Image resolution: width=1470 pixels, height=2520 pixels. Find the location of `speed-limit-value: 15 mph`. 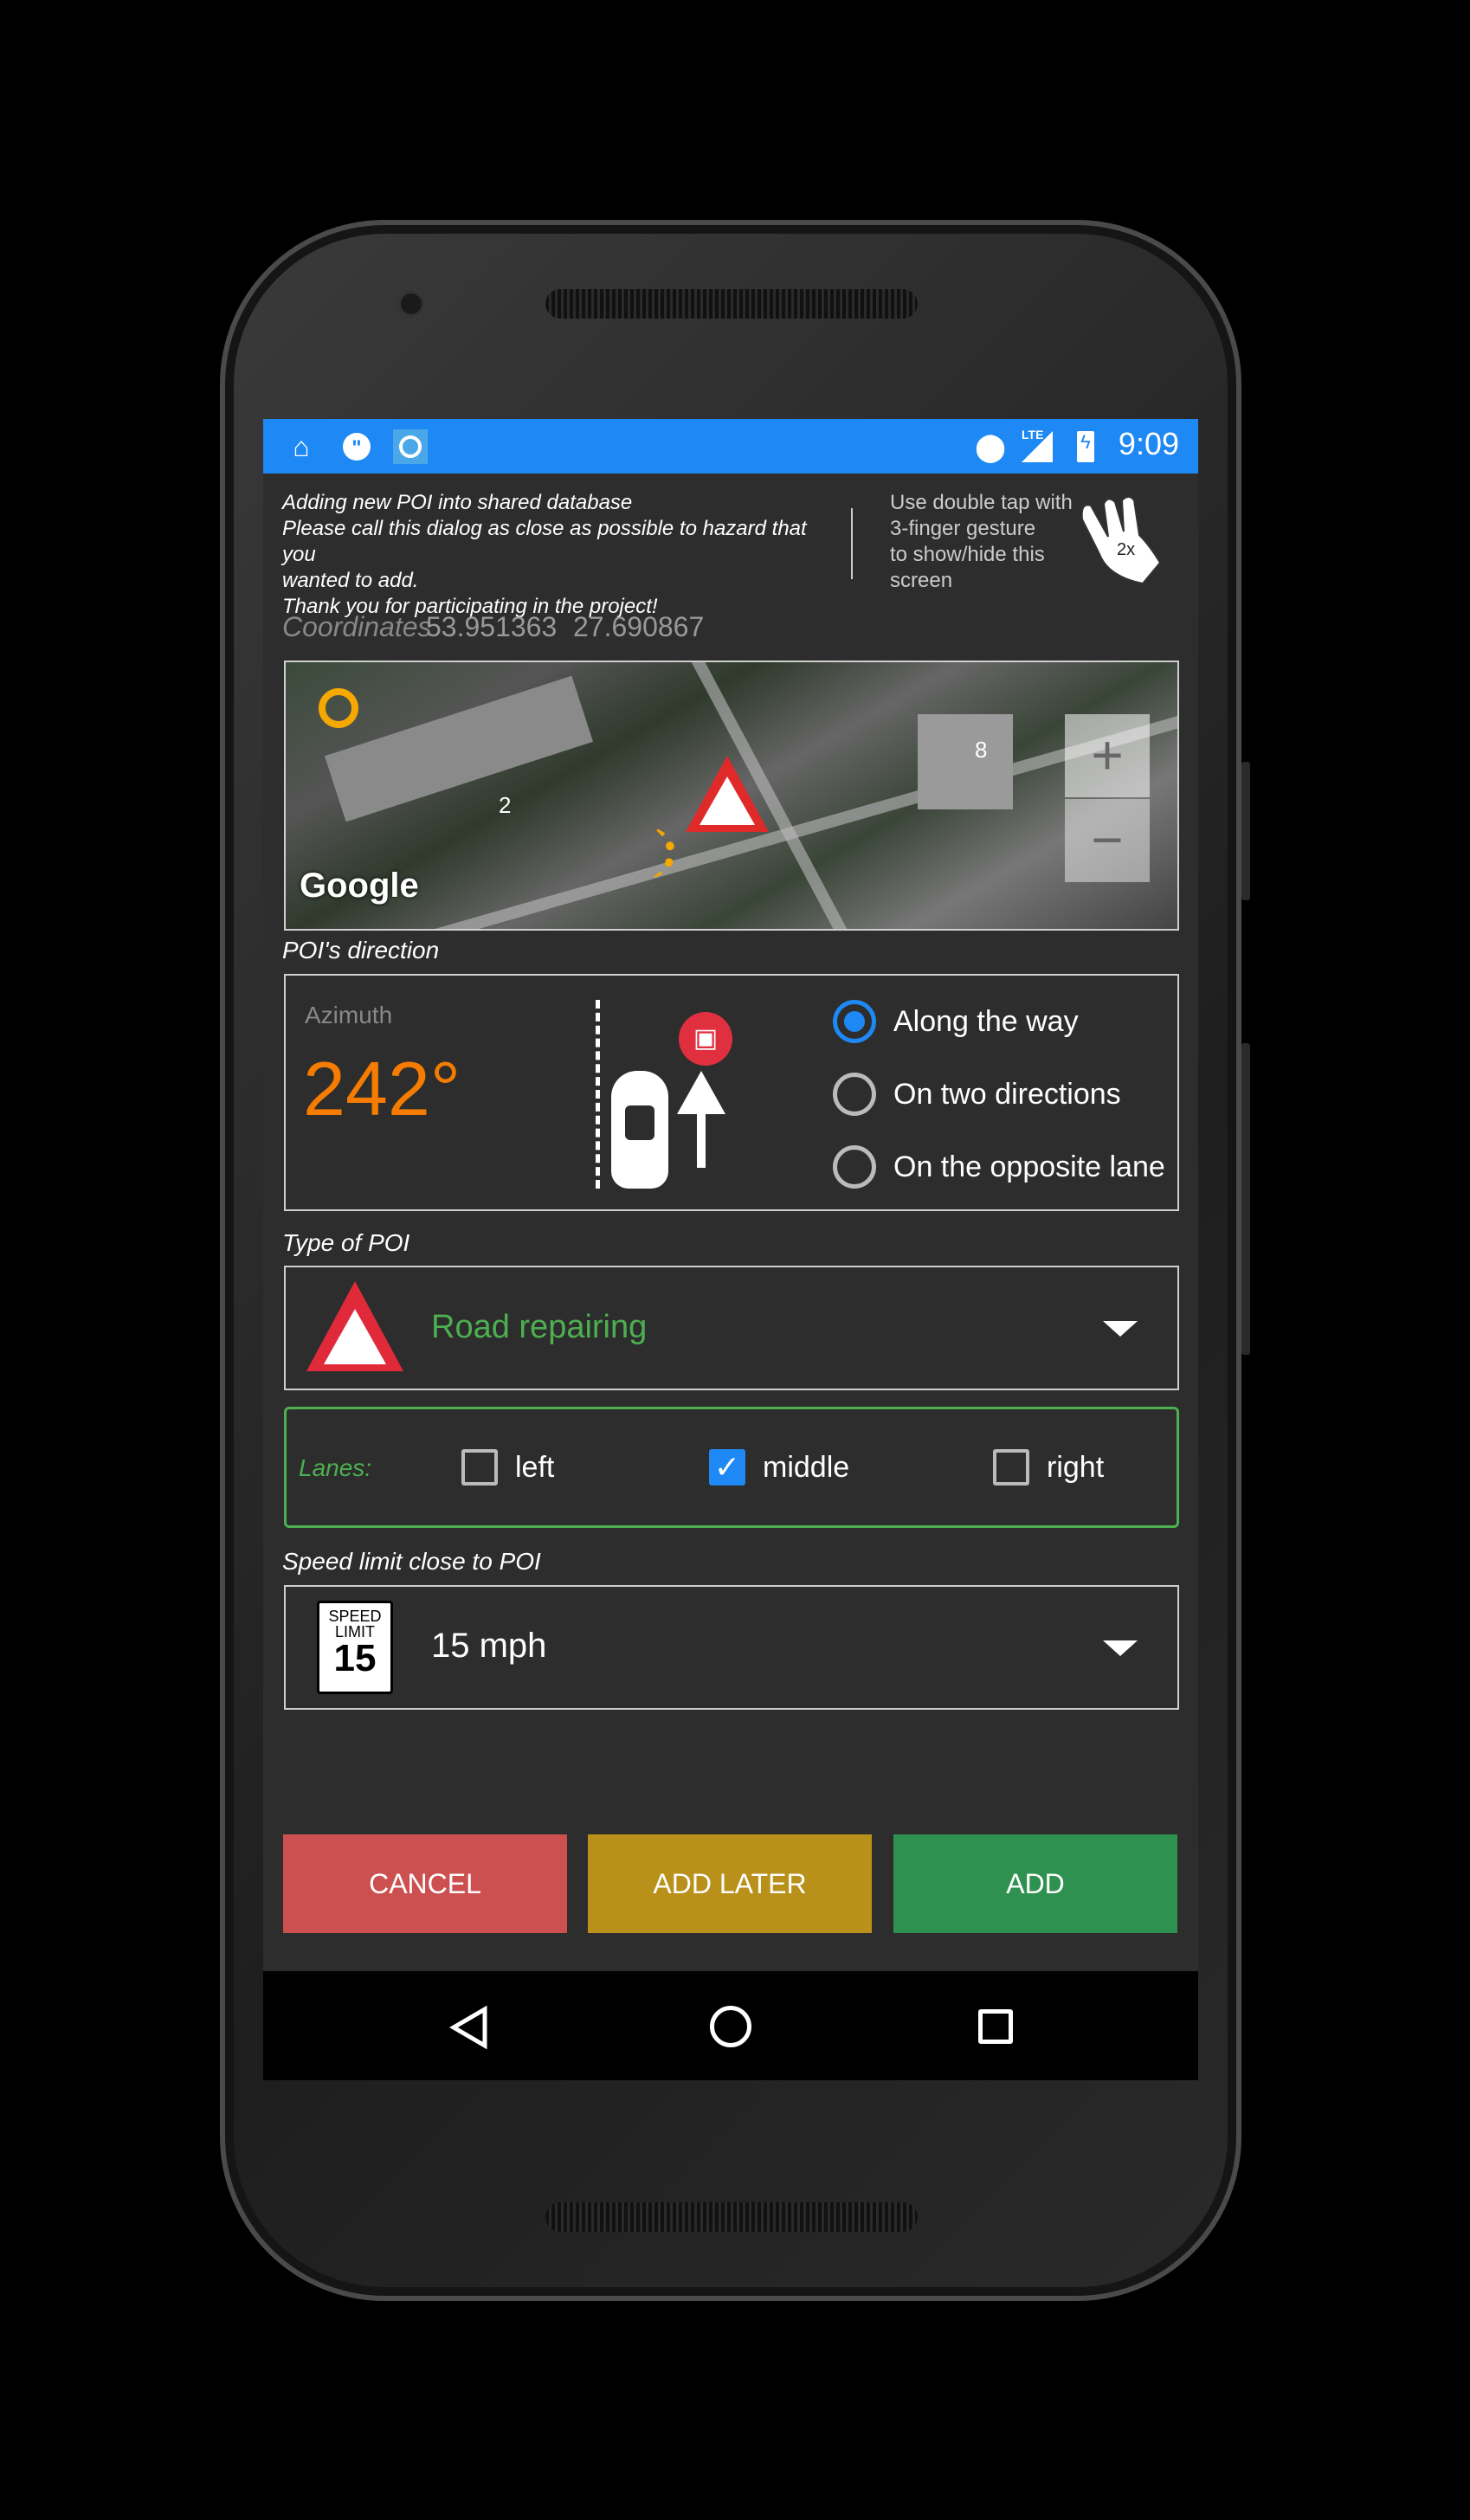

speed-limit-value: 15 mph is located at coordinates (489, 1646).